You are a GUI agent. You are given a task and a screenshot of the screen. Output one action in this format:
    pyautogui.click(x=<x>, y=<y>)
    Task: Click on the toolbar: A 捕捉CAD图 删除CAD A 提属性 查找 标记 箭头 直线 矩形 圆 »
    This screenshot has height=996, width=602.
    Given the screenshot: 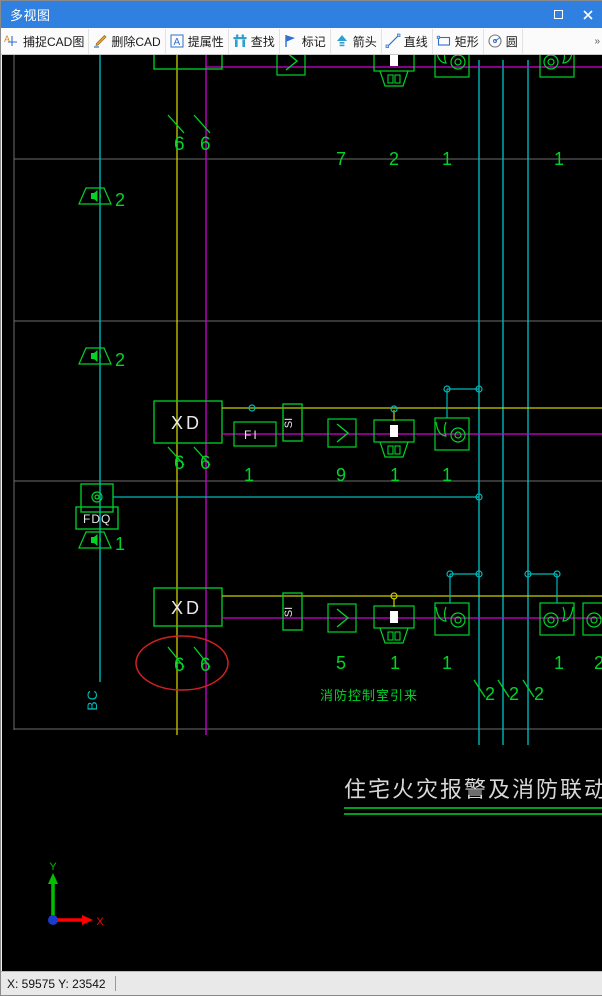 What is the action you would take?
    pyautogui.click(x=301, y=41)
    